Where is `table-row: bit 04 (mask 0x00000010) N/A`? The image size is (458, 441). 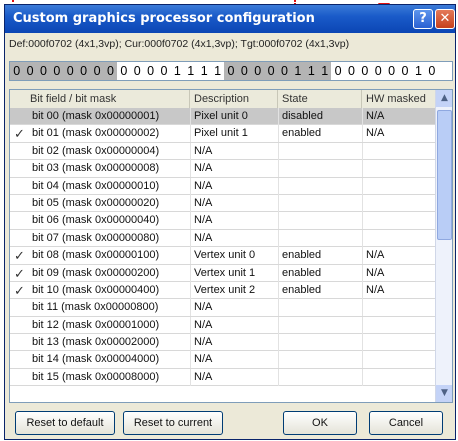
table-row: bit 04 (mask 0x00000010) N/A is located at coordinates (222, 186).